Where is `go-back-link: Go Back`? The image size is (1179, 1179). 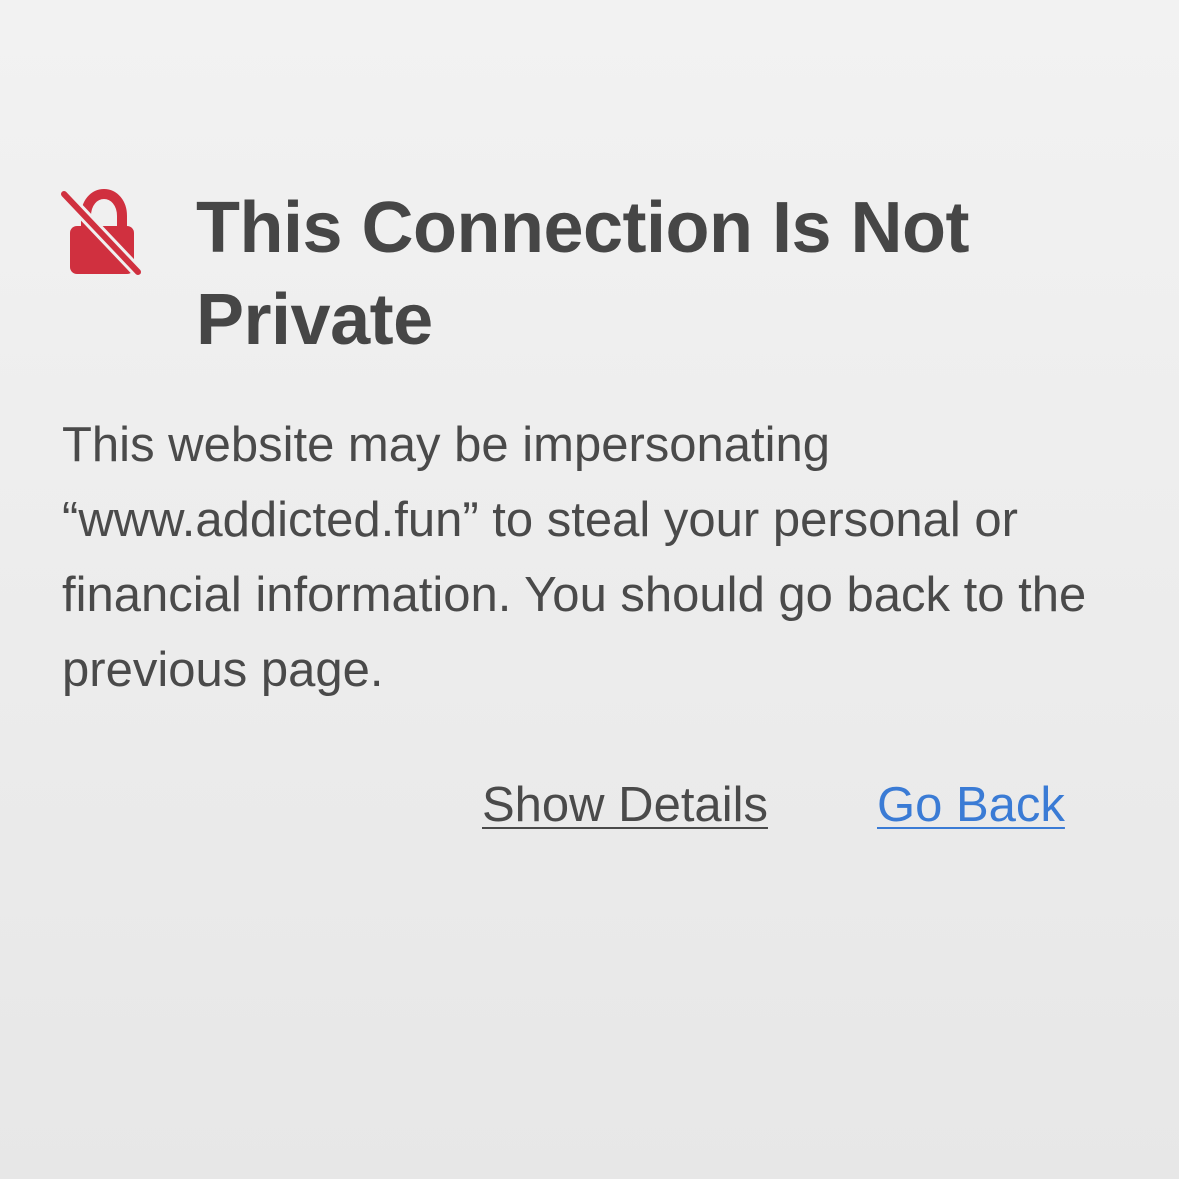 go-back-link: Go Back is located at coordinates (971, 805).